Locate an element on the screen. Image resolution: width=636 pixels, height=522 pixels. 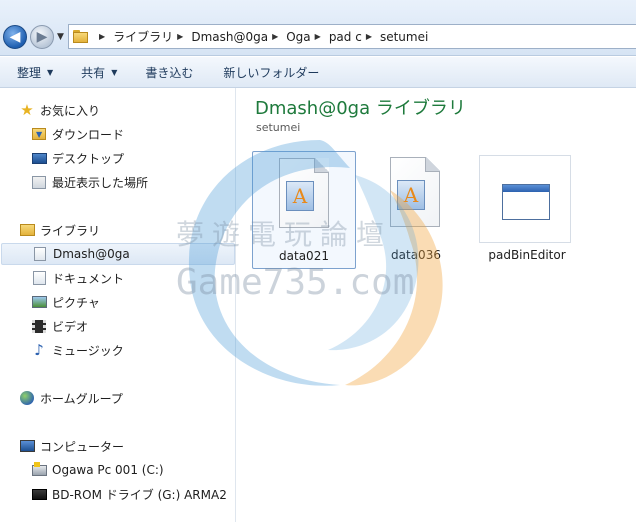
command-bar: 整理 ▼ 共有 ▼ 書き込む 新しいフォルダー is located at coordinates (318, 72).